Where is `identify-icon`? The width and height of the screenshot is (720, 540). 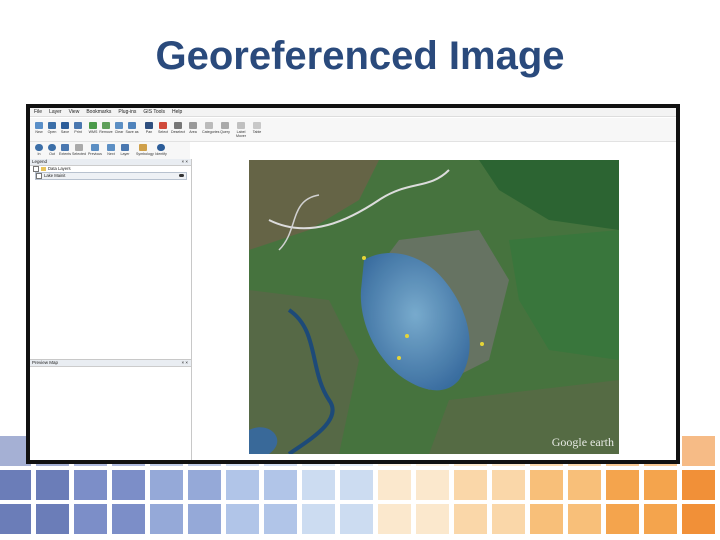 identify-icon is located at coordinates (161, 147).